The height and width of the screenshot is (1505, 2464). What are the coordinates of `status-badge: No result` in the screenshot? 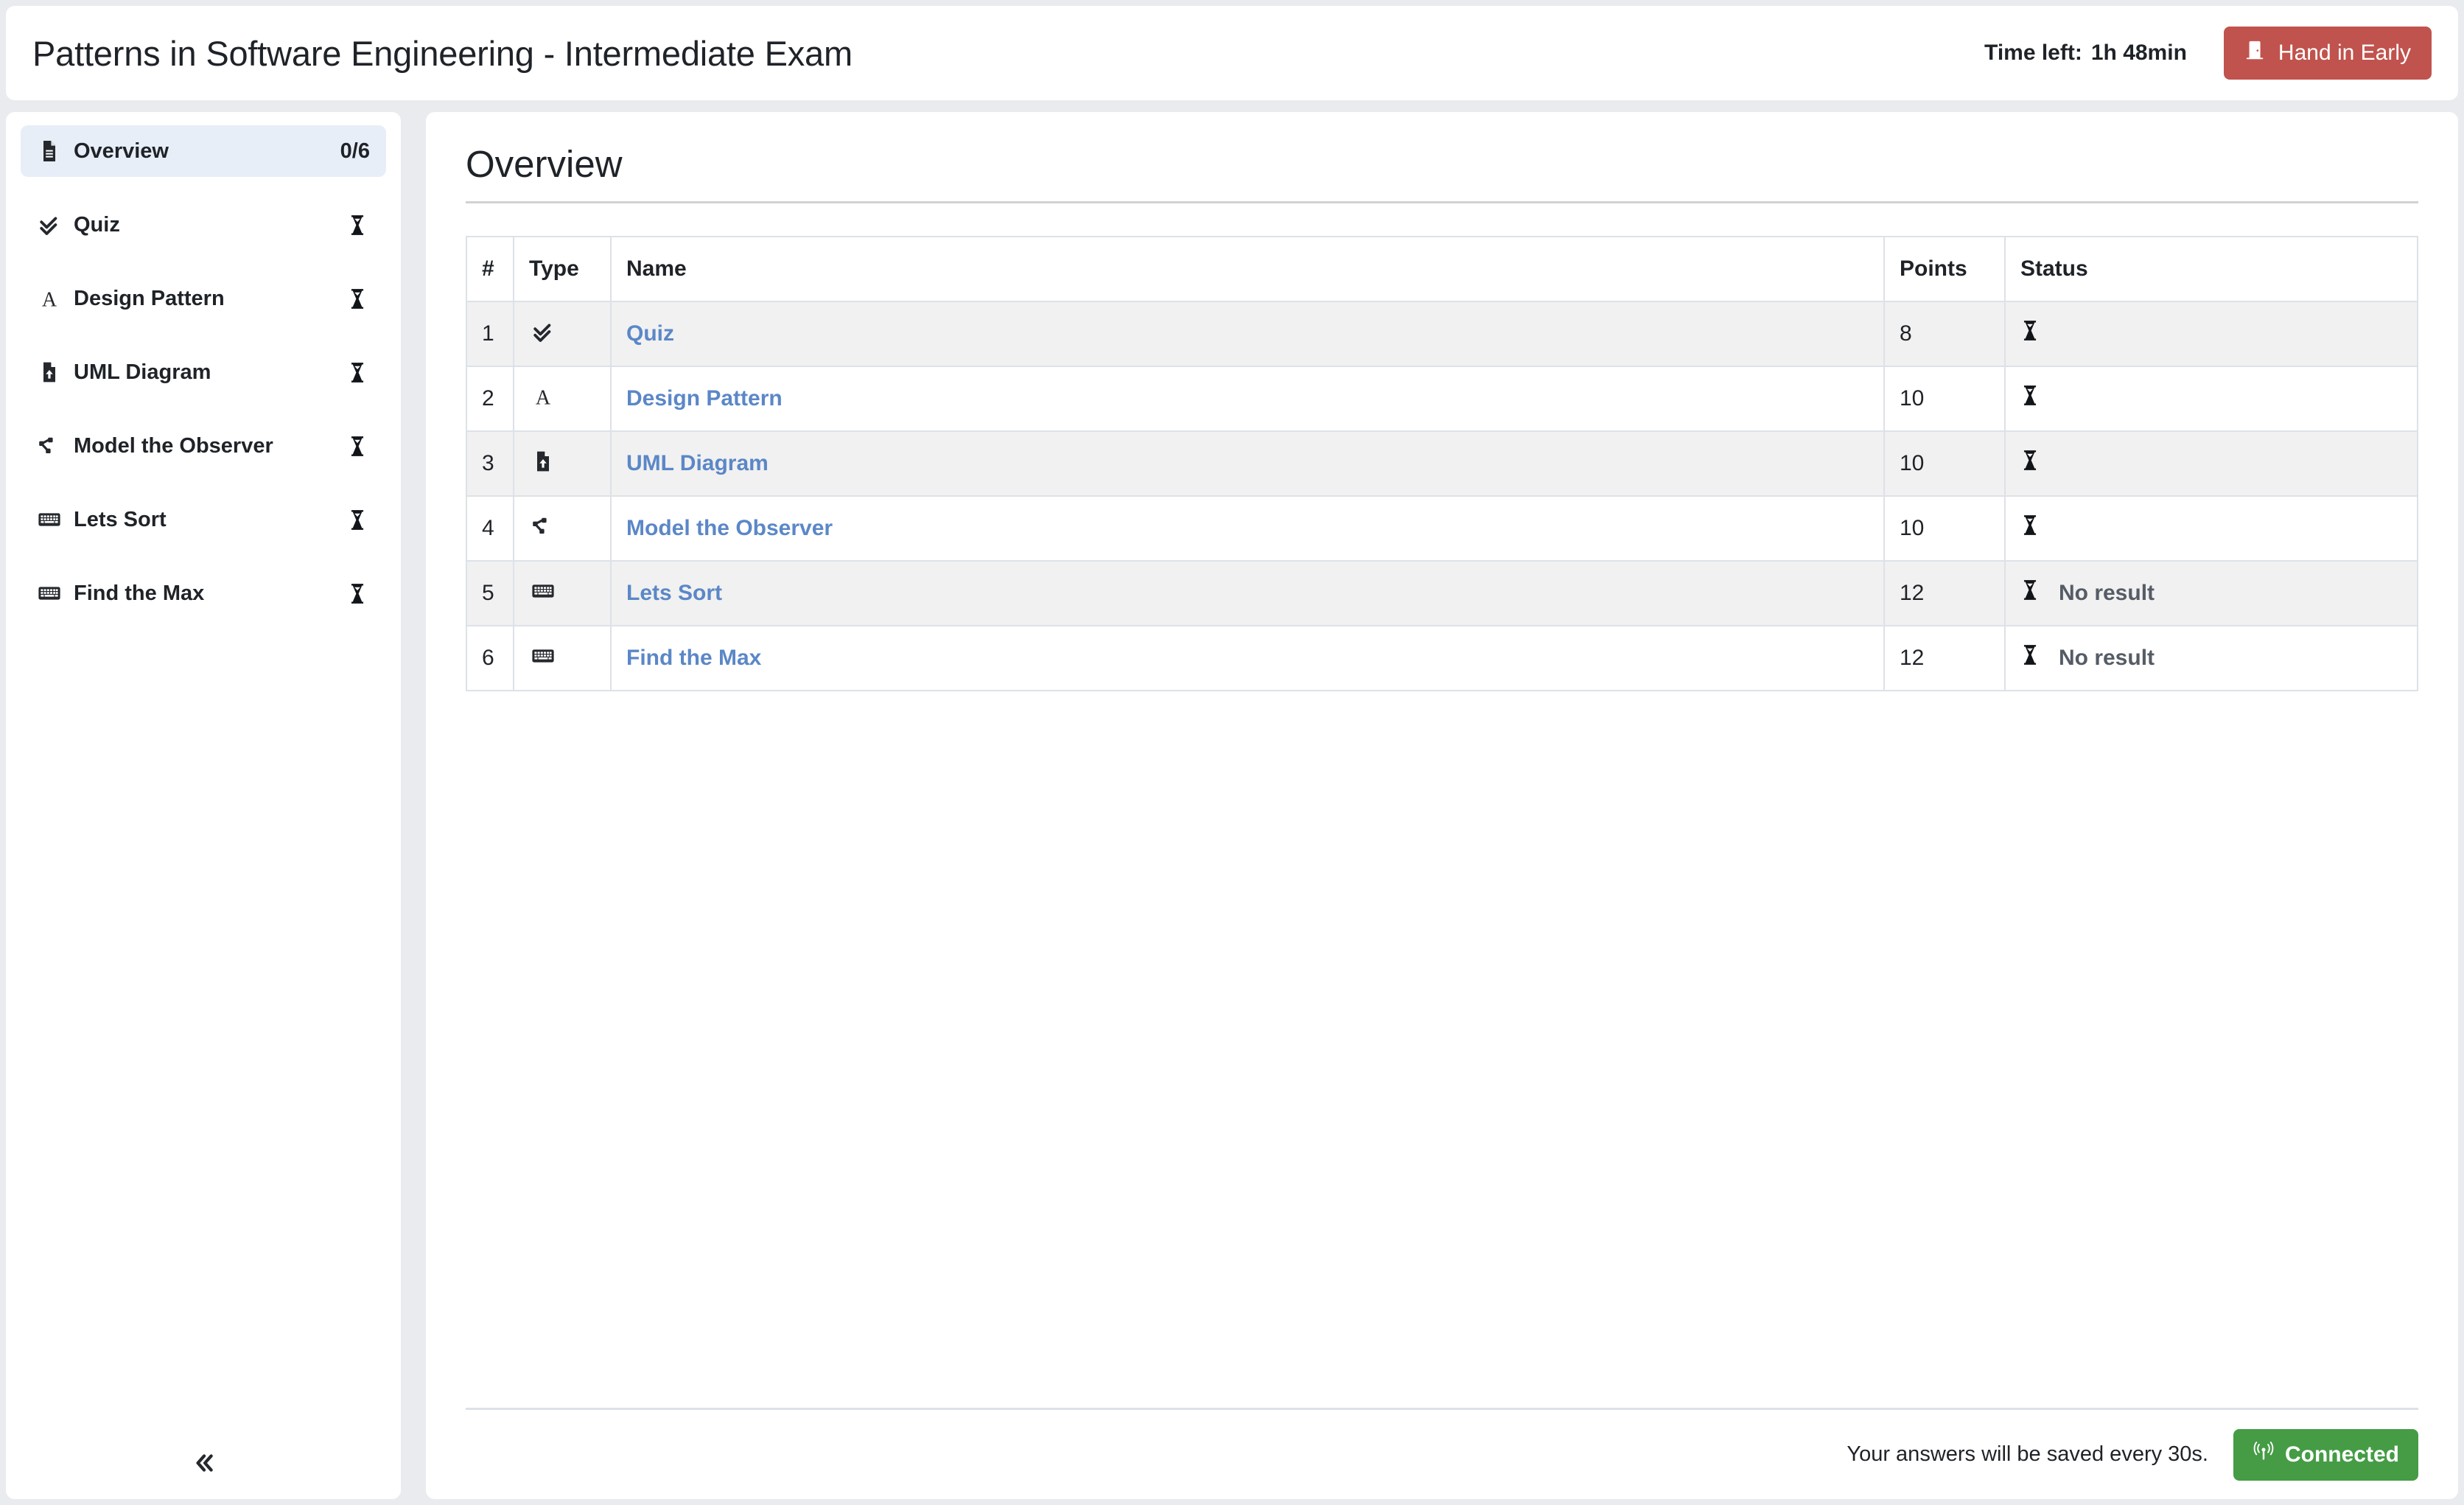 It's located at (2211, 657).